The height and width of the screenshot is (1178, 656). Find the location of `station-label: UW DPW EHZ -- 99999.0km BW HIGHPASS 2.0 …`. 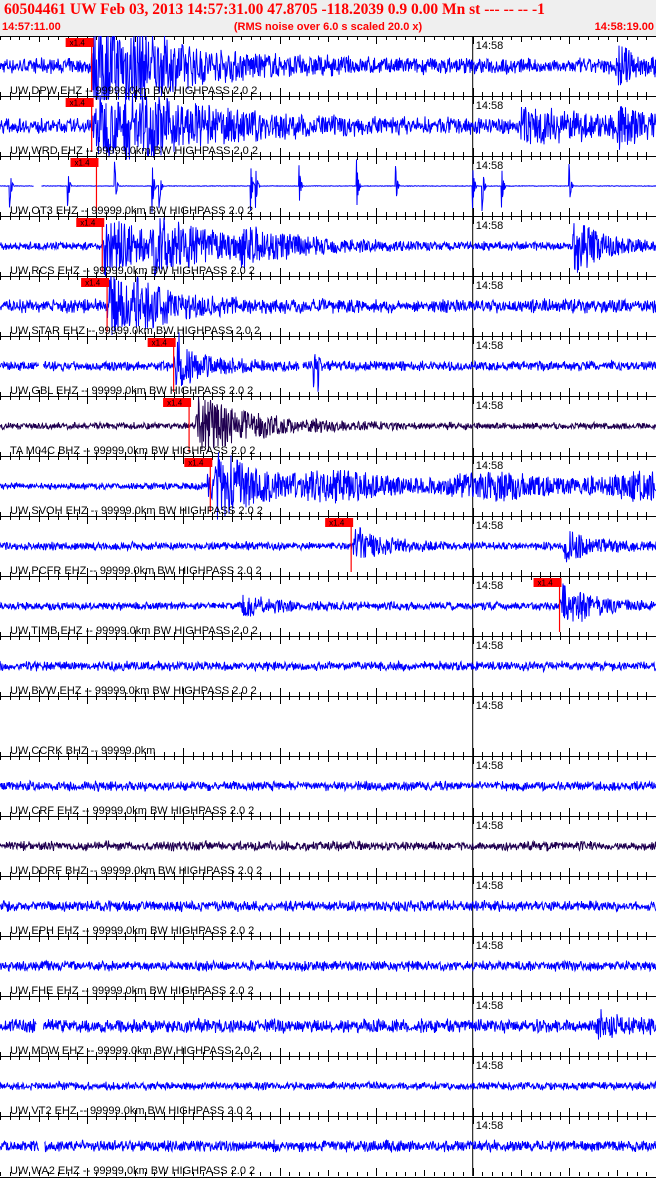

station-label: UW DPW EHZ -- 99999.0km BW HIGHPASS 2.0 … is located at coordinates (133, 91).